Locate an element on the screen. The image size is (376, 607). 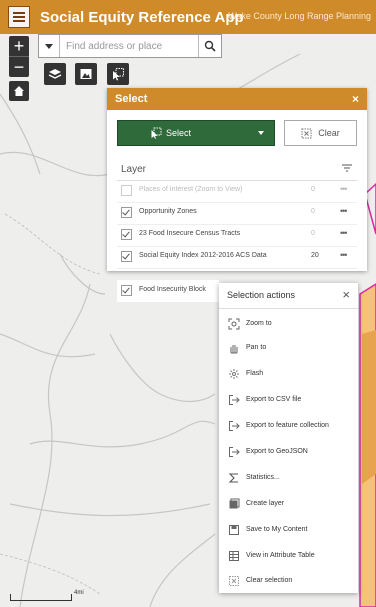
menu-item-export-csv: Export to CSV file is located at coordinates (288, 400).